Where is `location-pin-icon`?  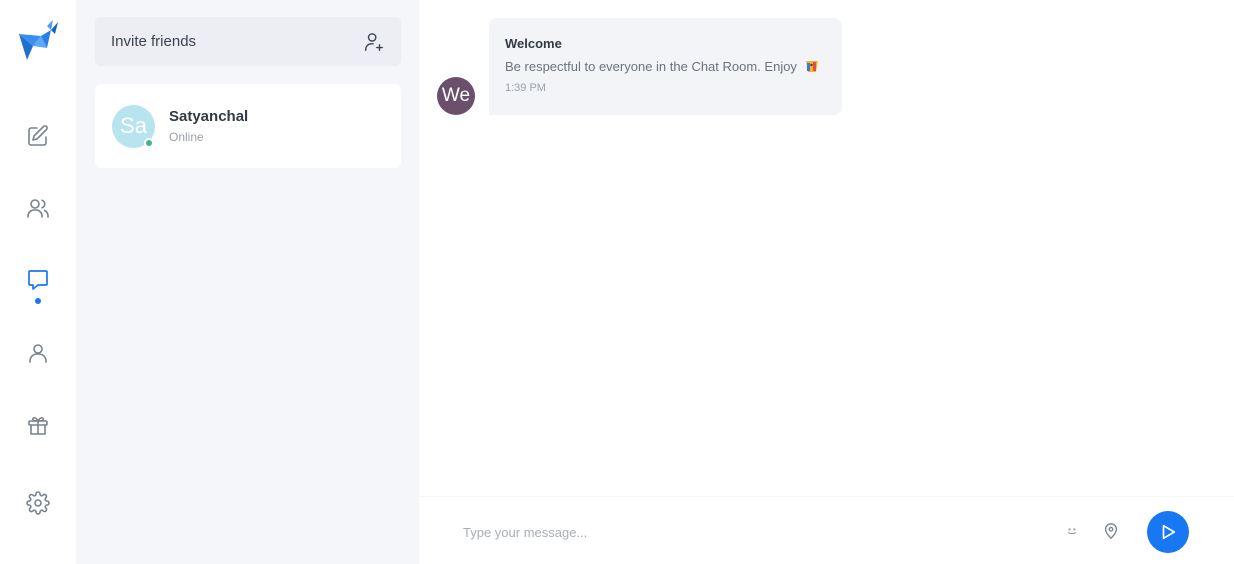
location-pin-icon is located at coordinates (1111, 531).